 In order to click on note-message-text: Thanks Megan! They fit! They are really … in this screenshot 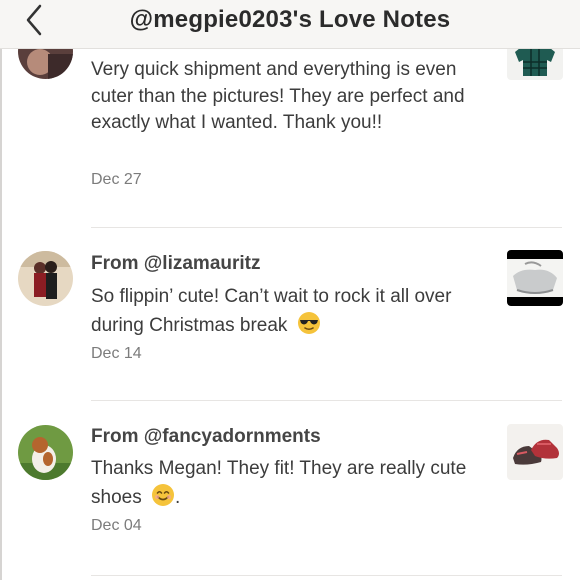, I will do `click(279, 483)`.